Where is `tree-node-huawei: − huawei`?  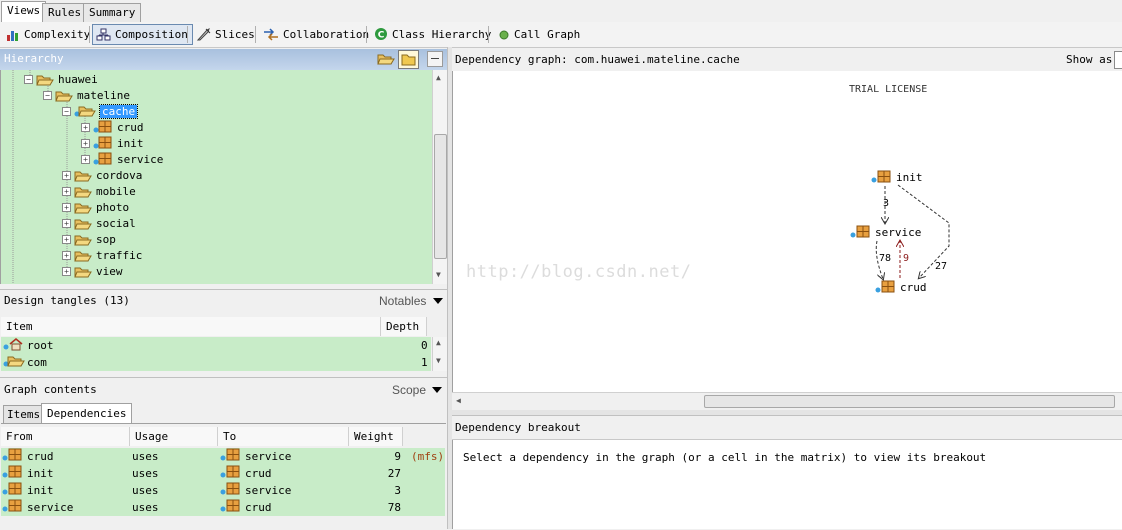 tree-node-huawei: − huawei is located at coordinates (61, 80).